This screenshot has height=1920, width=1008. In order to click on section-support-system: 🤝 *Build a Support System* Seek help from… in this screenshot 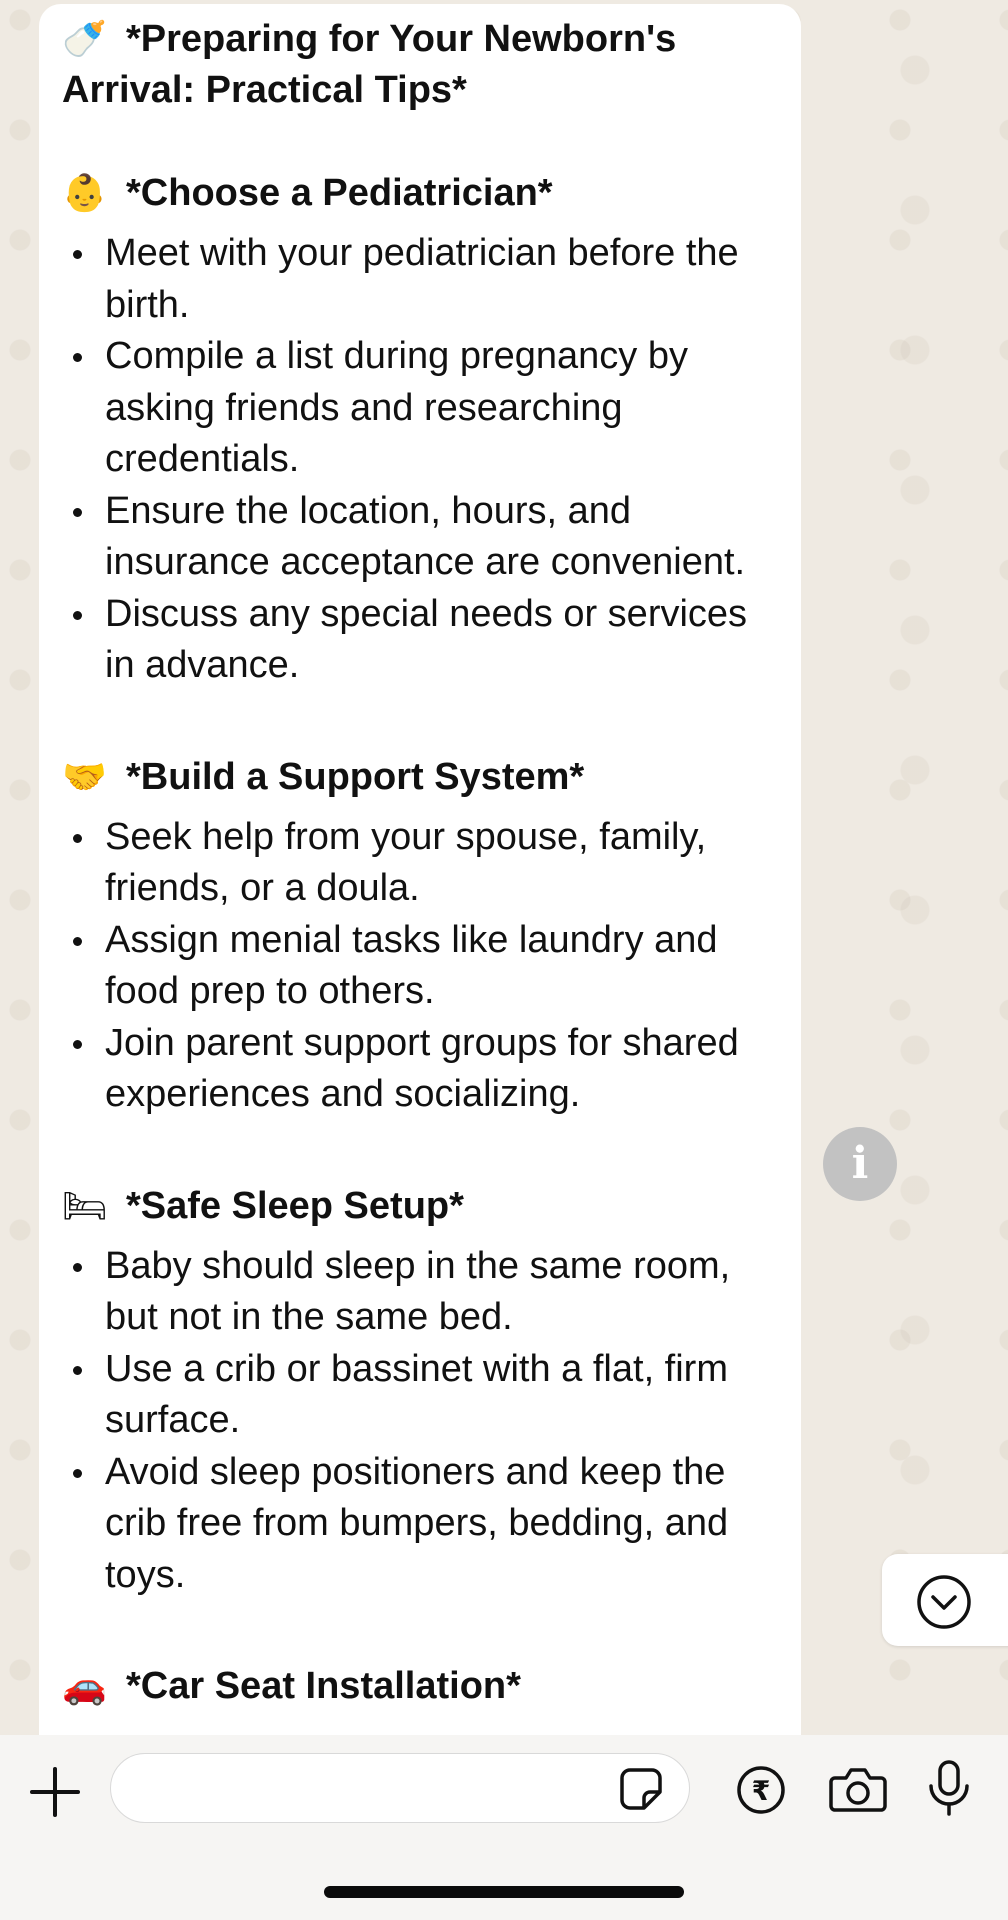, I will do `click(420, 936)`.